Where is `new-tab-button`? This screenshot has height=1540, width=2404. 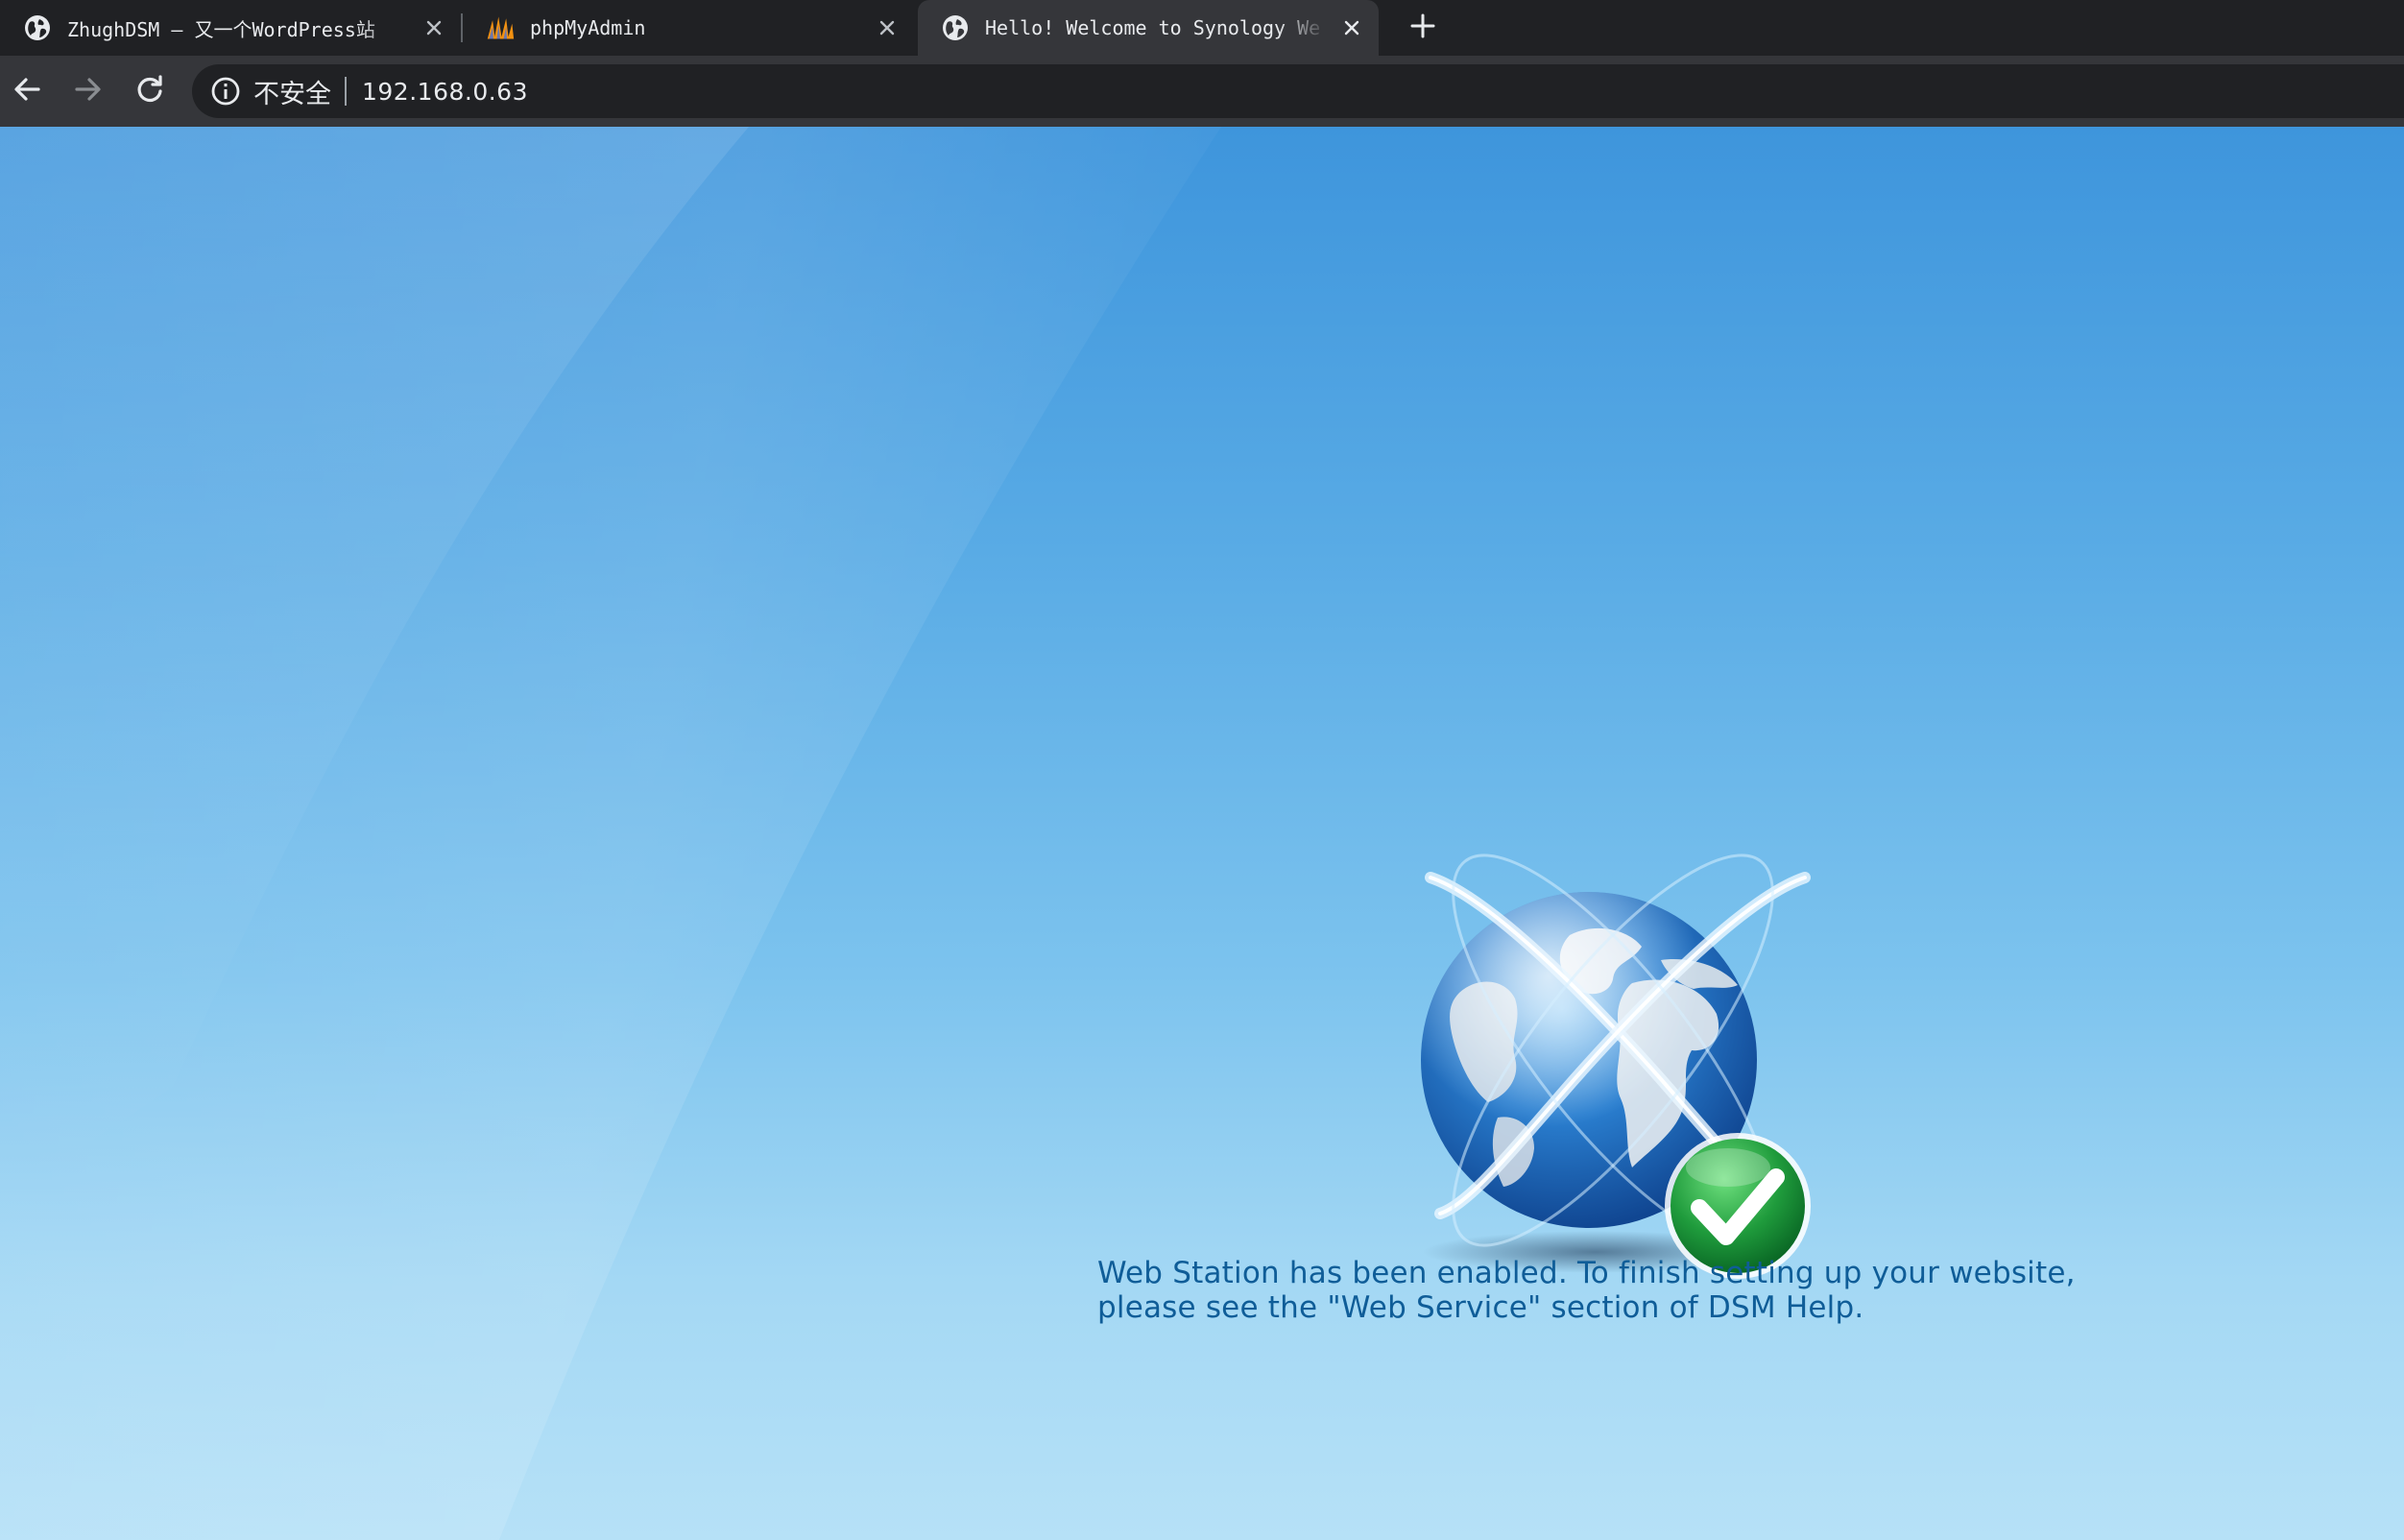 new-tab-button is located at coordinates (1423, 28).